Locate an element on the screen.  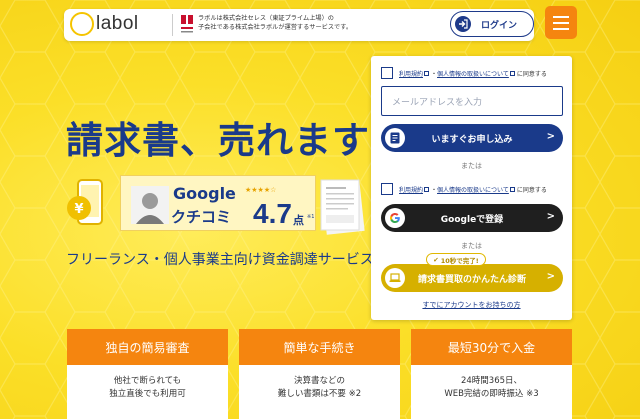
feature-line: 独立直後でも利用可 is located at coordinates (147, 394).